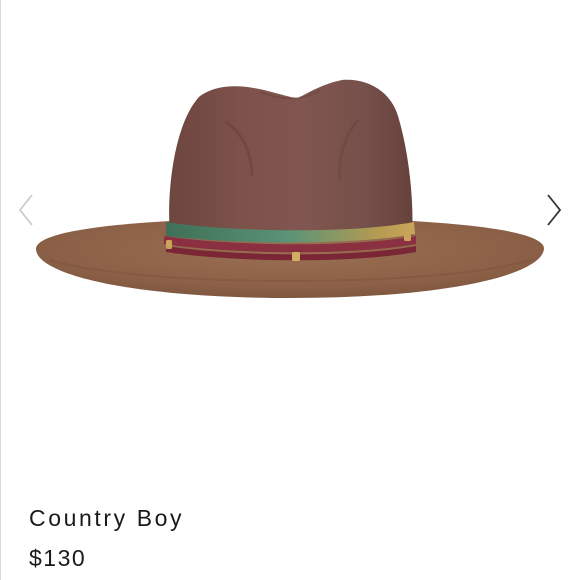 This screenshot has width=580, height=580. I want to click on product-price: $130, so click(58, 558).